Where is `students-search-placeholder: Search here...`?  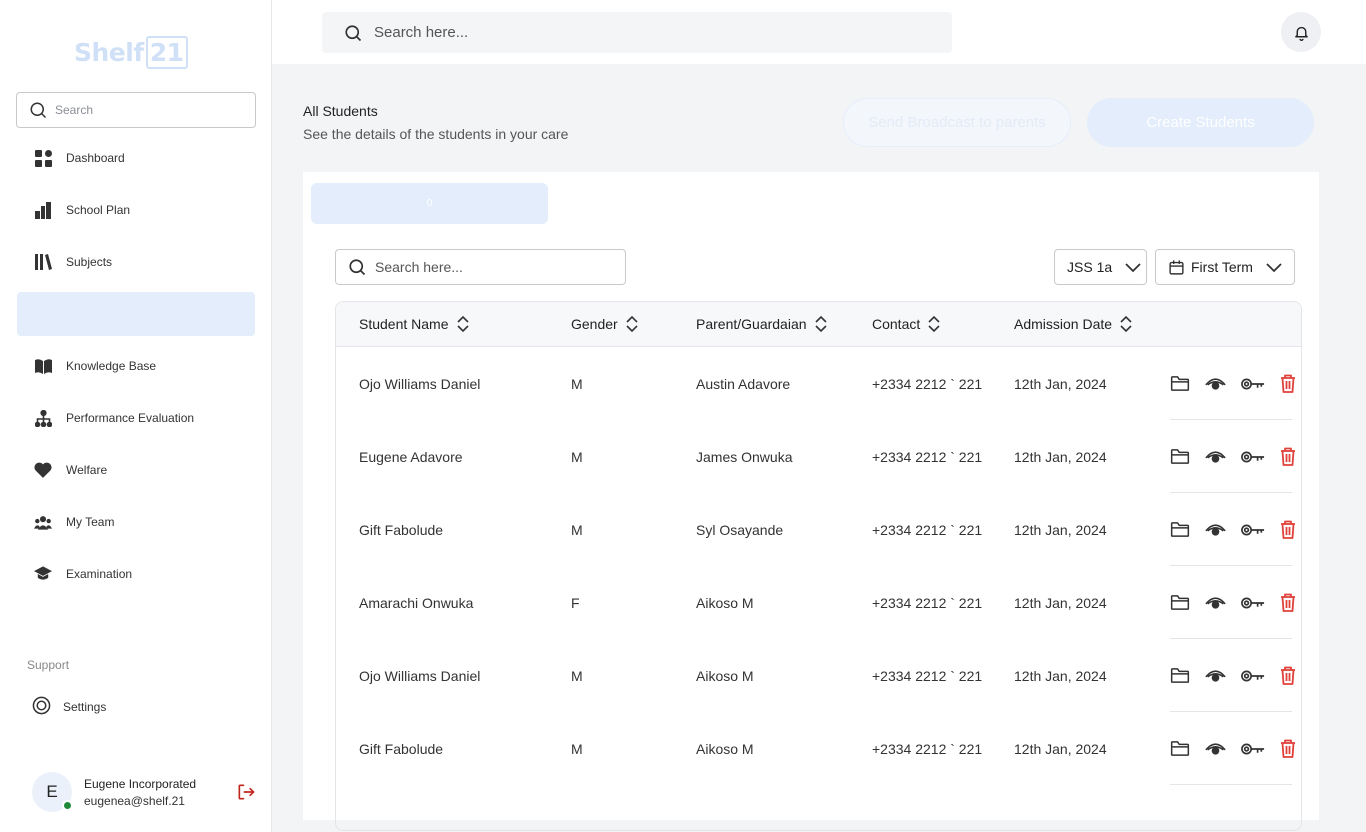
students-search-placeholder: Search here... is located at coordinates (419, 267).